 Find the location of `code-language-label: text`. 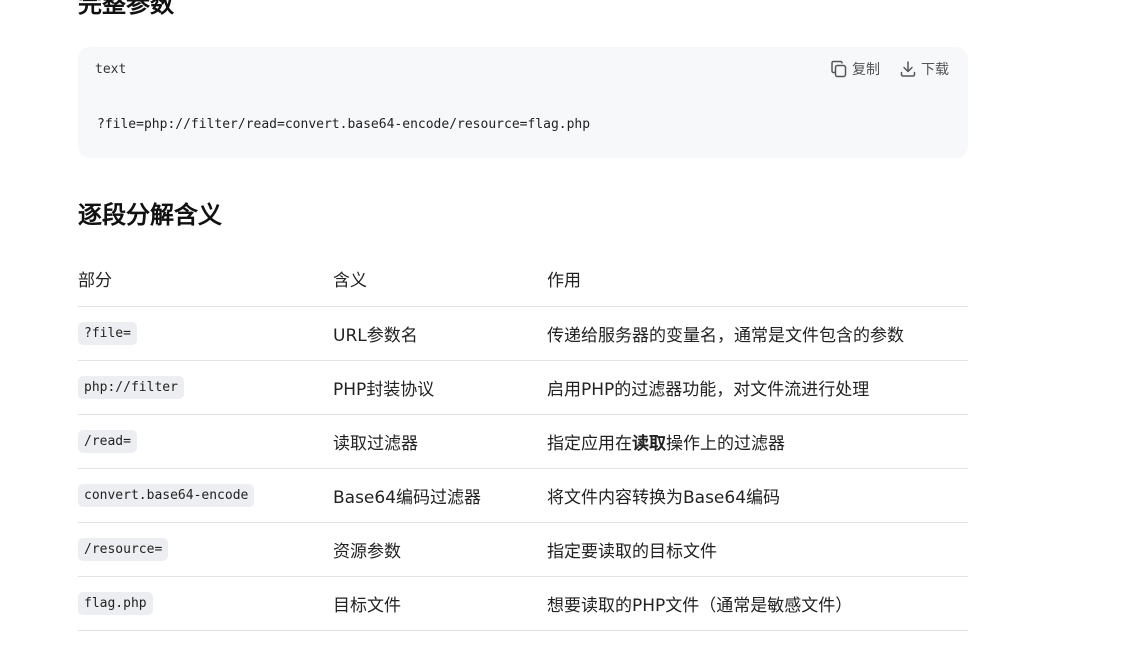

code-language-label: text is located at coordinates (111, 69).